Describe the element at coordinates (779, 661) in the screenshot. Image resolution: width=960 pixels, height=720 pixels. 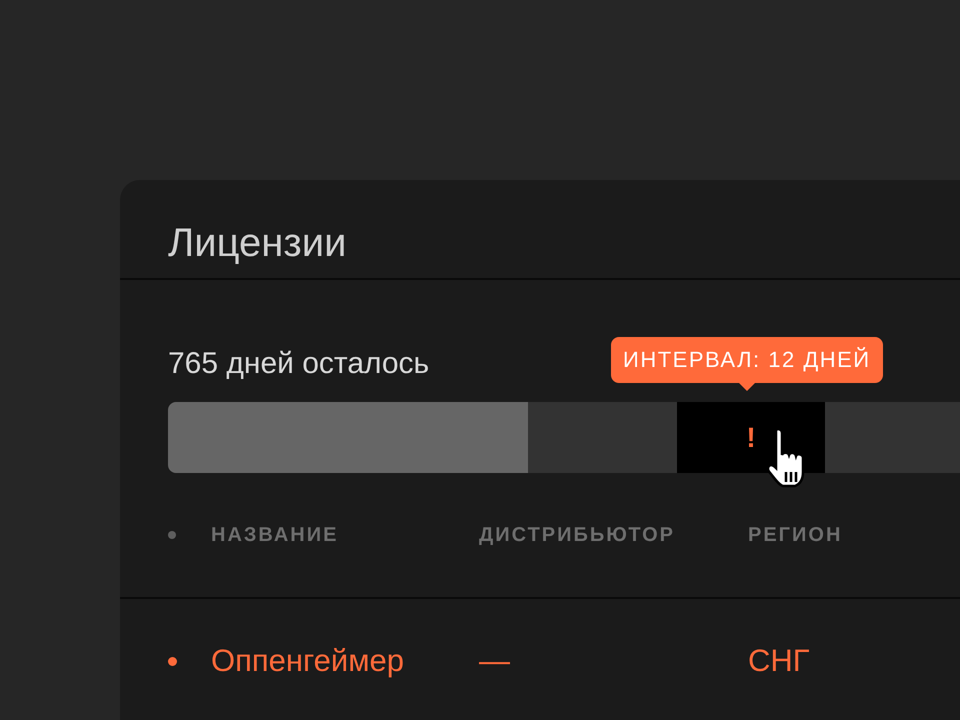
I see `table-cell-text: СНГ` at that location.